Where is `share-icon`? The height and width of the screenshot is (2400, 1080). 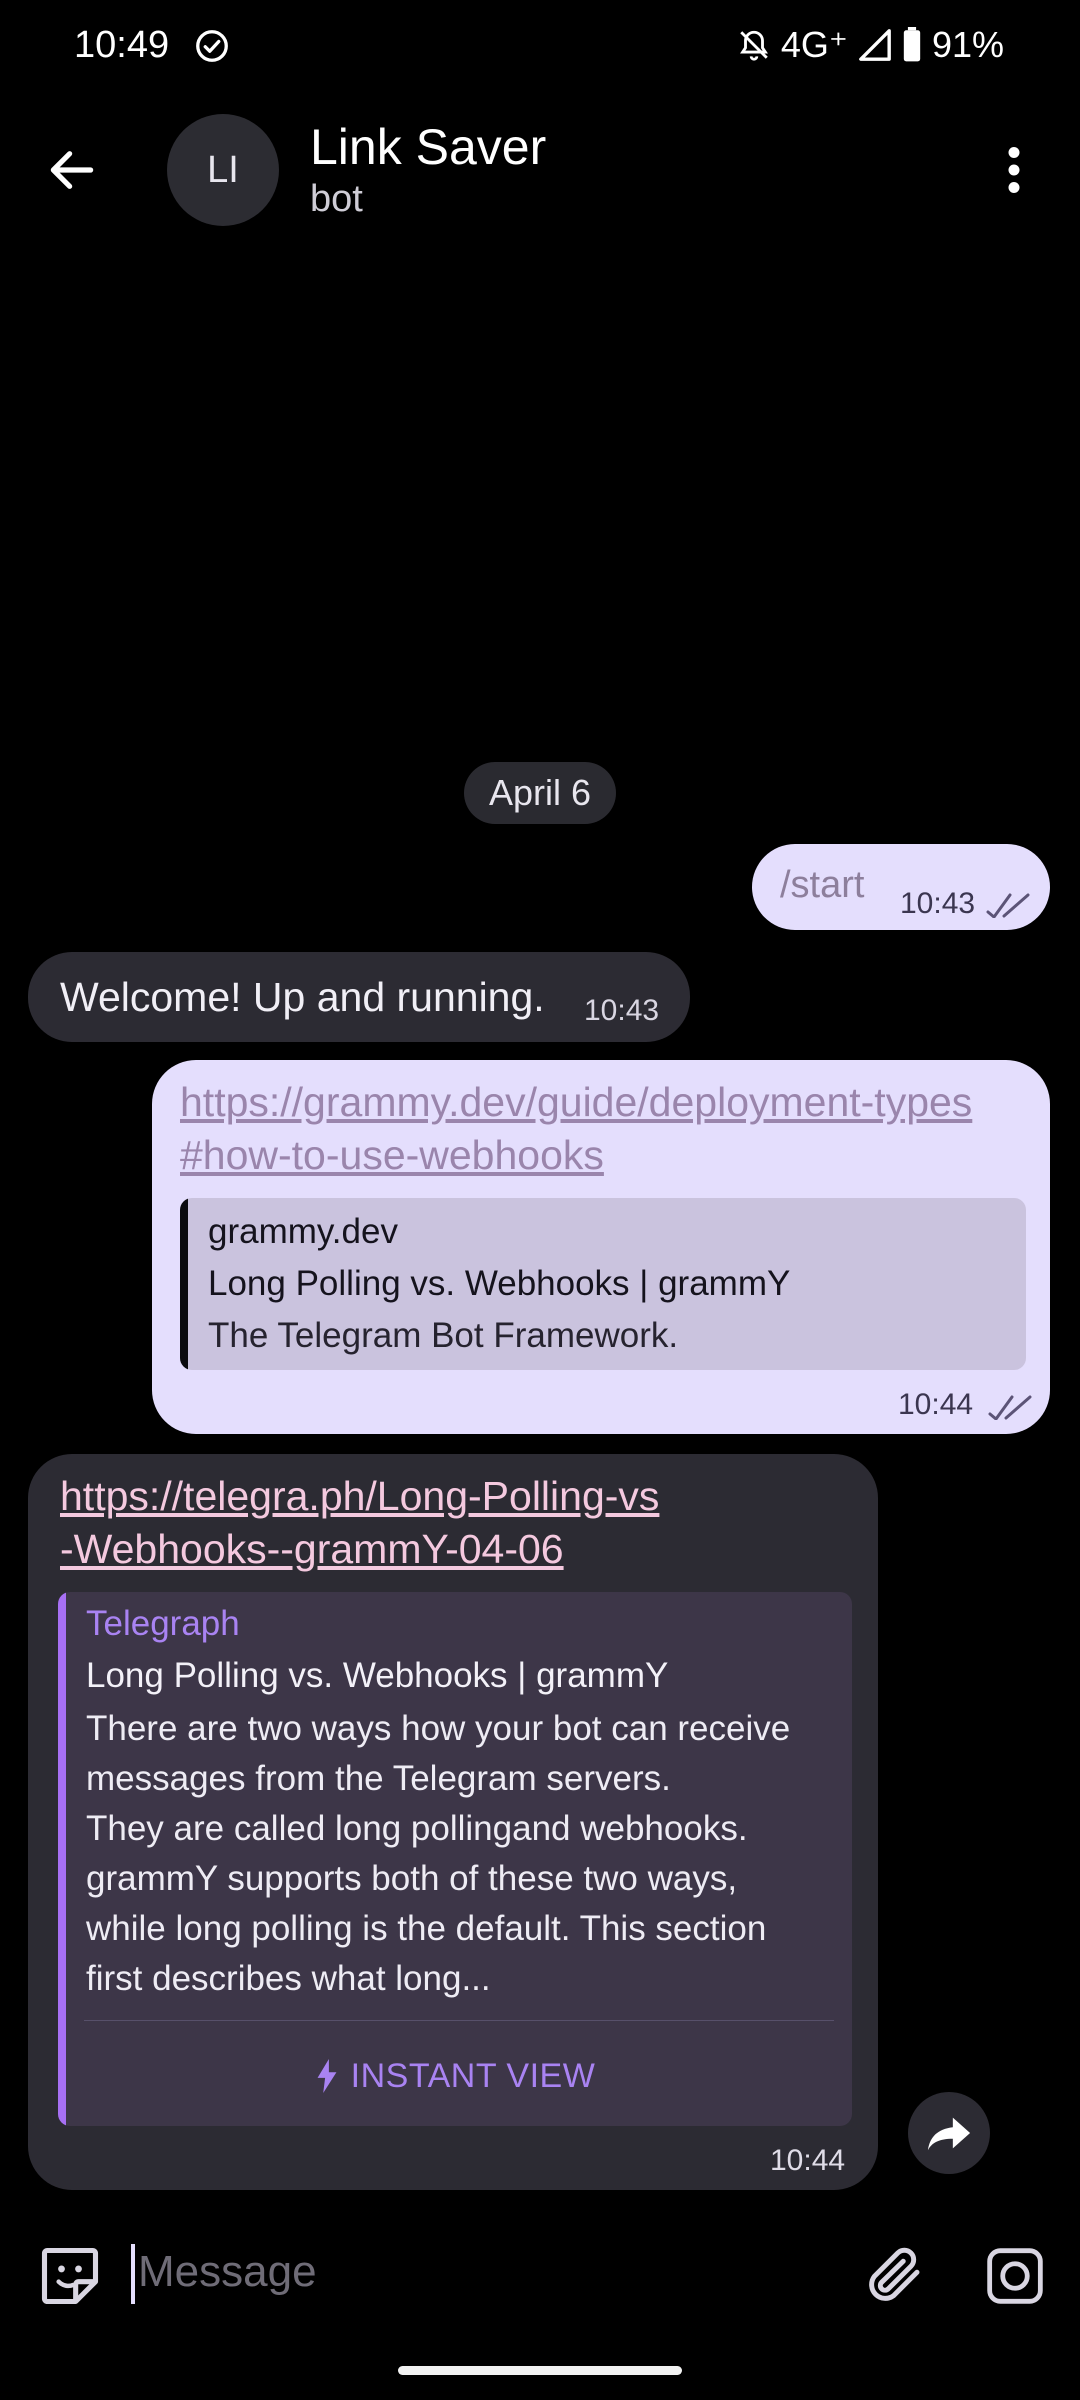
share-icon is located at coordinates (949, 2134).